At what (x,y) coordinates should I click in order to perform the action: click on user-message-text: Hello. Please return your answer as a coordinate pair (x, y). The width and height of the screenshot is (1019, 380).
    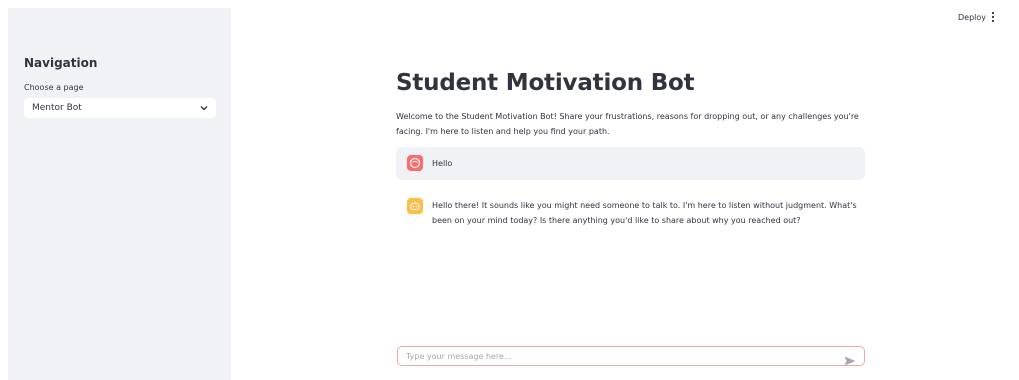
    Looking at the image, I should click on (442, 163).